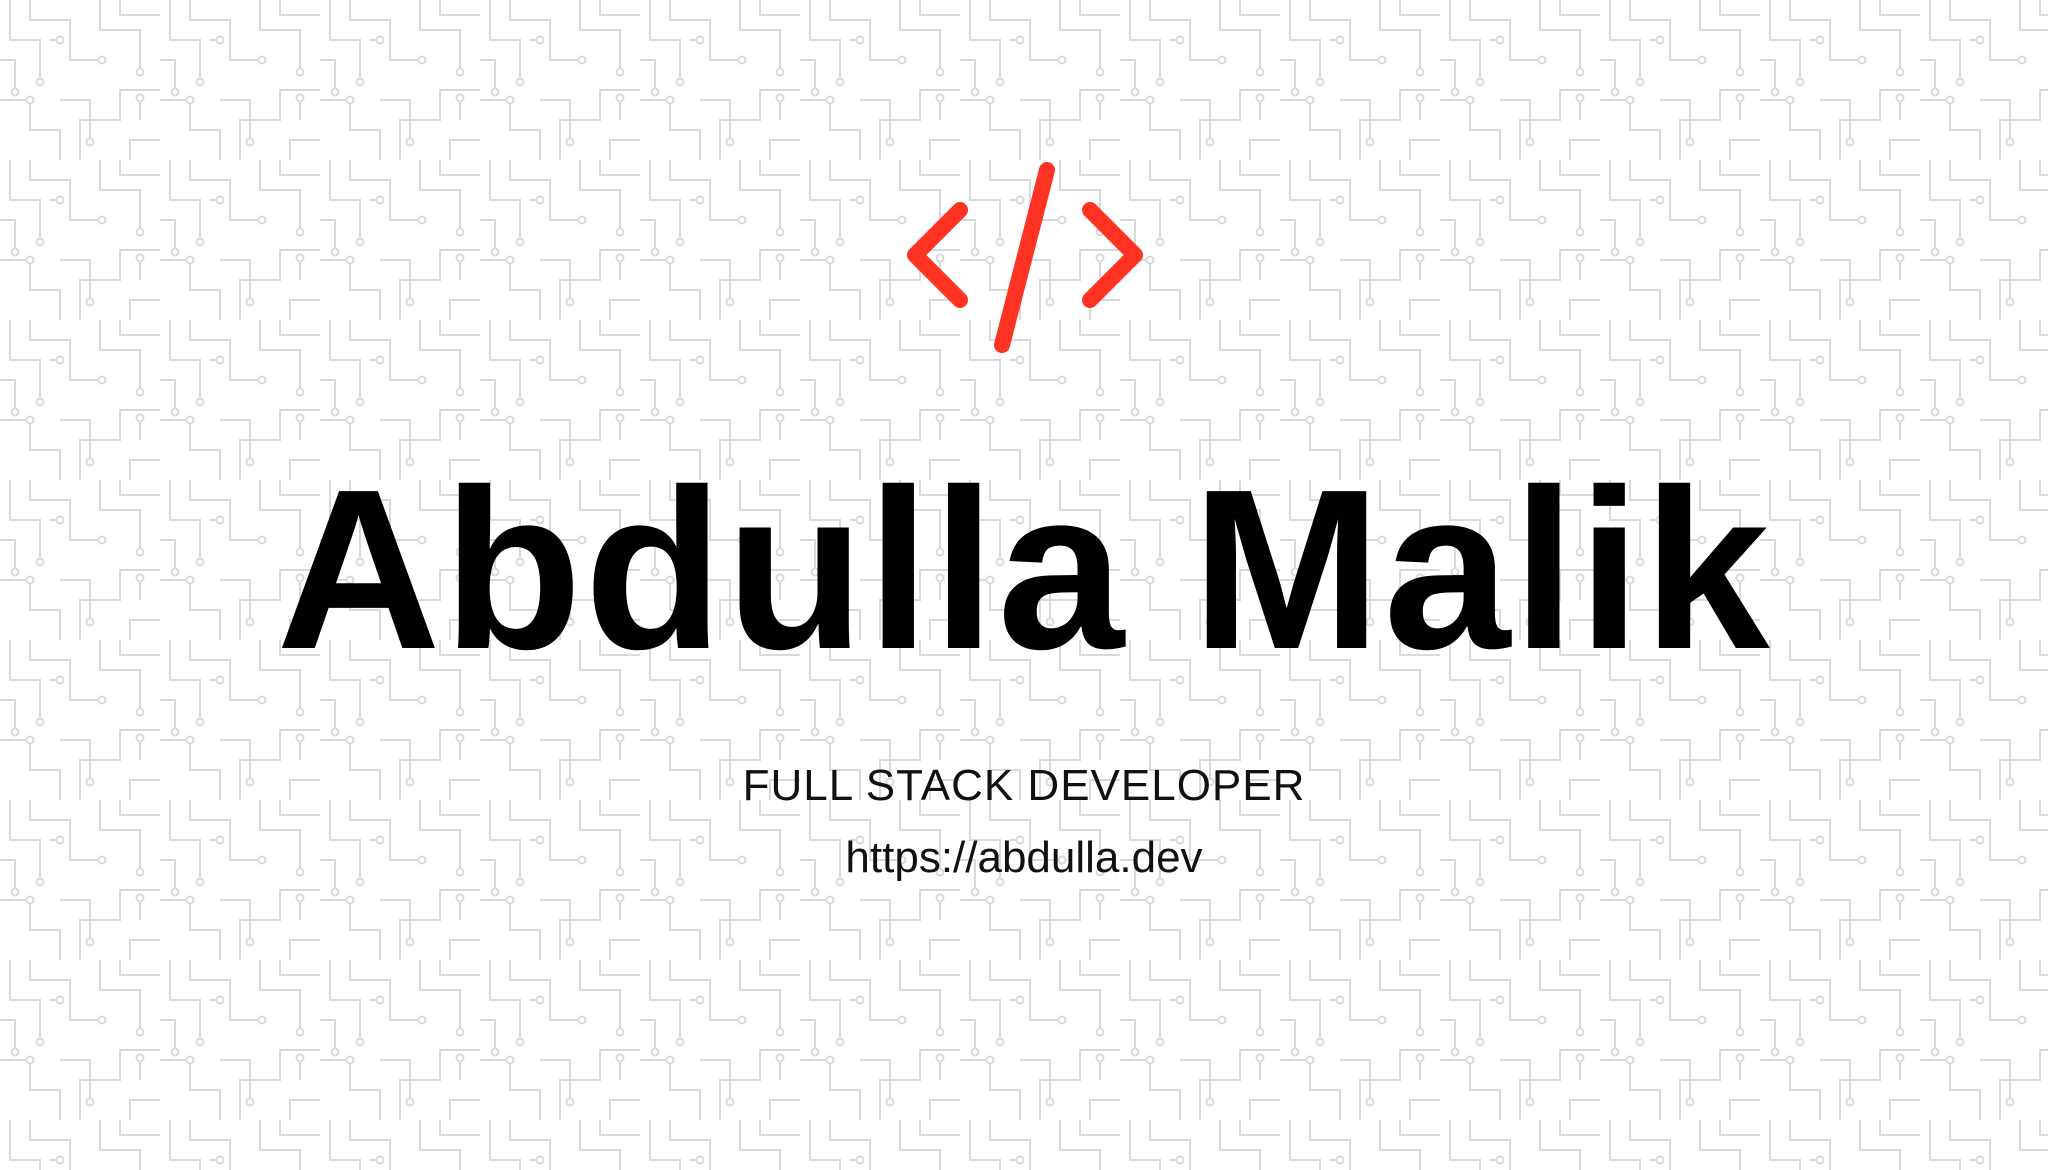  What do you see at coordinates (1024, 785) in the screenshot?
I see `job-title: FULL STACK DEVELOPER` at bounding box center [1024, 785].